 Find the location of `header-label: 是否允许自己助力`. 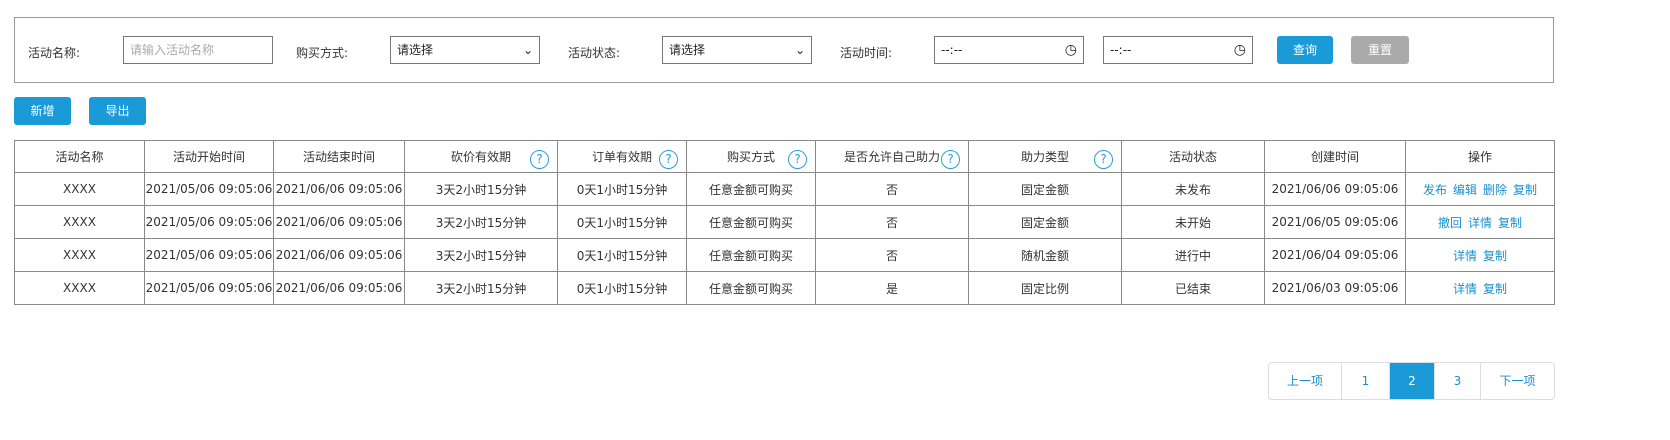

header-label: 是否允许自己助力 is located at coordinates (891, 157).